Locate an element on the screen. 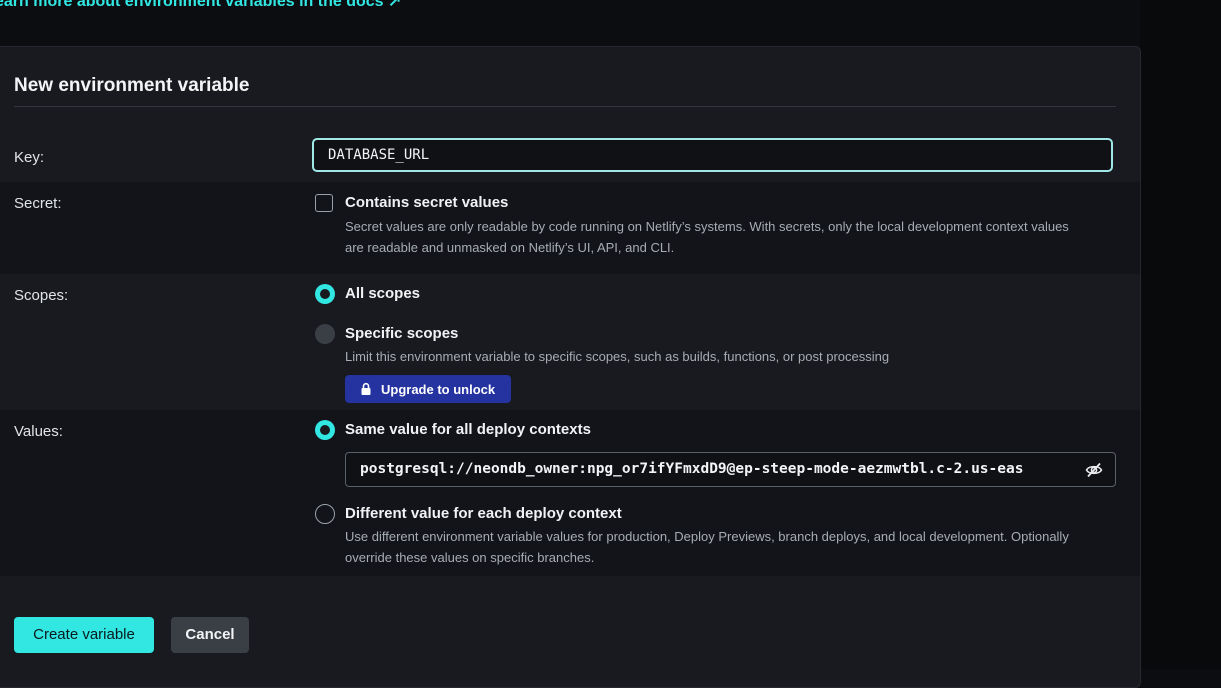  upgrade-button: Upgrade to unlock is located at coordinates (428, 389).